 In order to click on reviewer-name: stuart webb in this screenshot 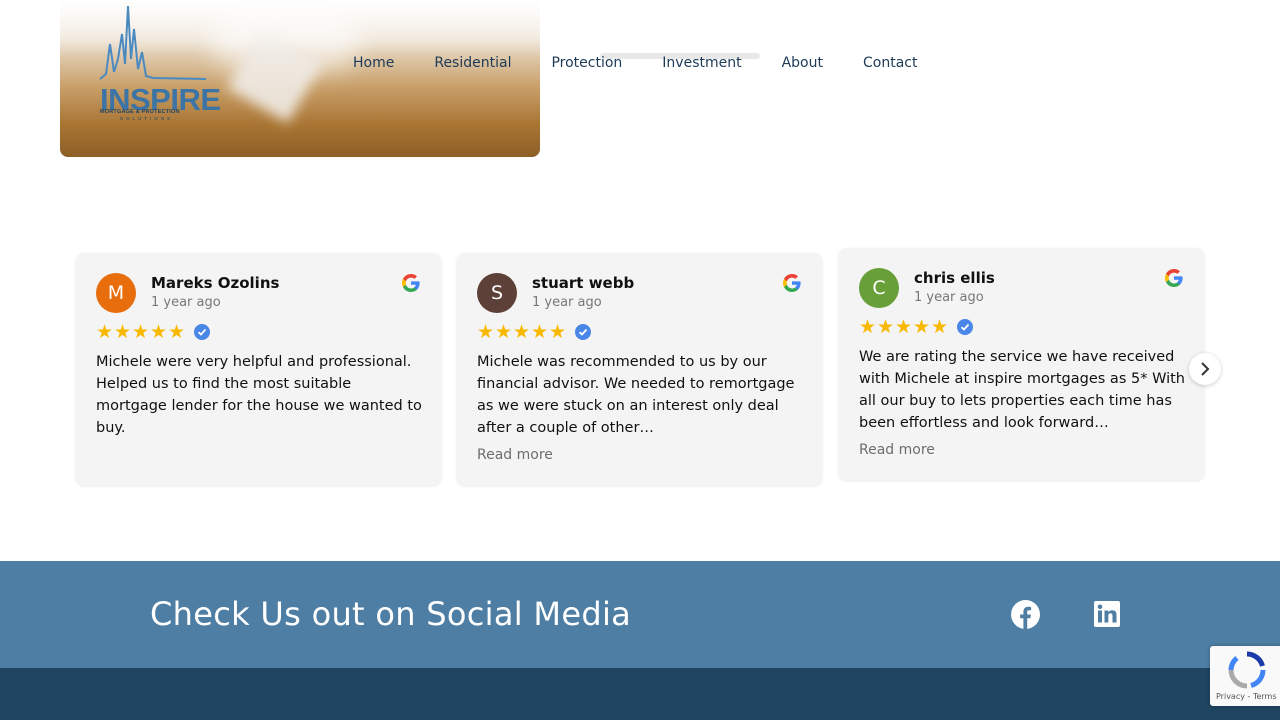, I will do `click(583, 283)`.